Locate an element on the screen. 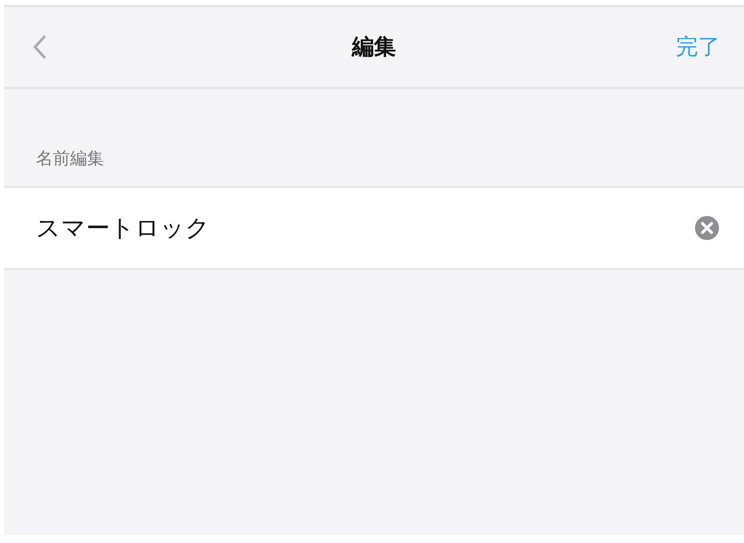 This screenshot has width=744, height=543. back-chevron-icon is located at coordinates (40, 47).